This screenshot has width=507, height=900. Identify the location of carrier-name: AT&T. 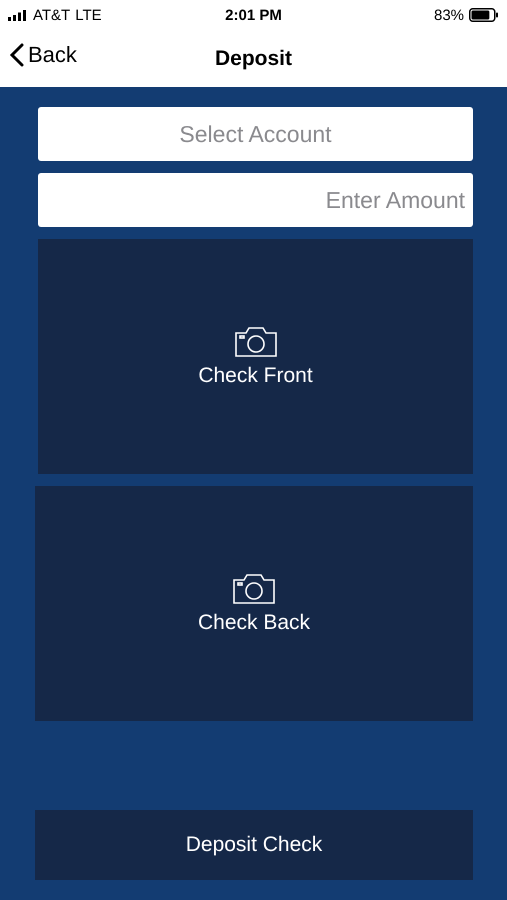
(51, 15).